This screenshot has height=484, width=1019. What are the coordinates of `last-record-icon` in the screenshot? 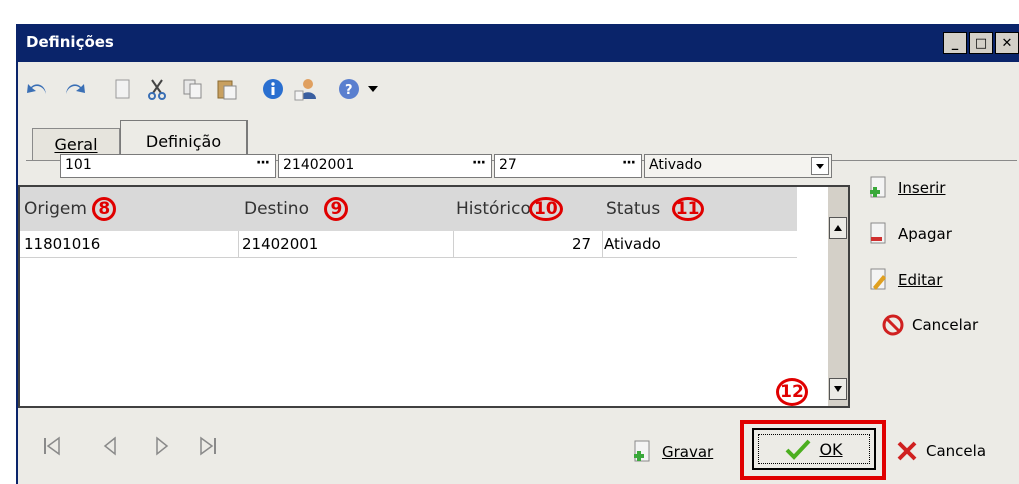 It's located at (208, 448).